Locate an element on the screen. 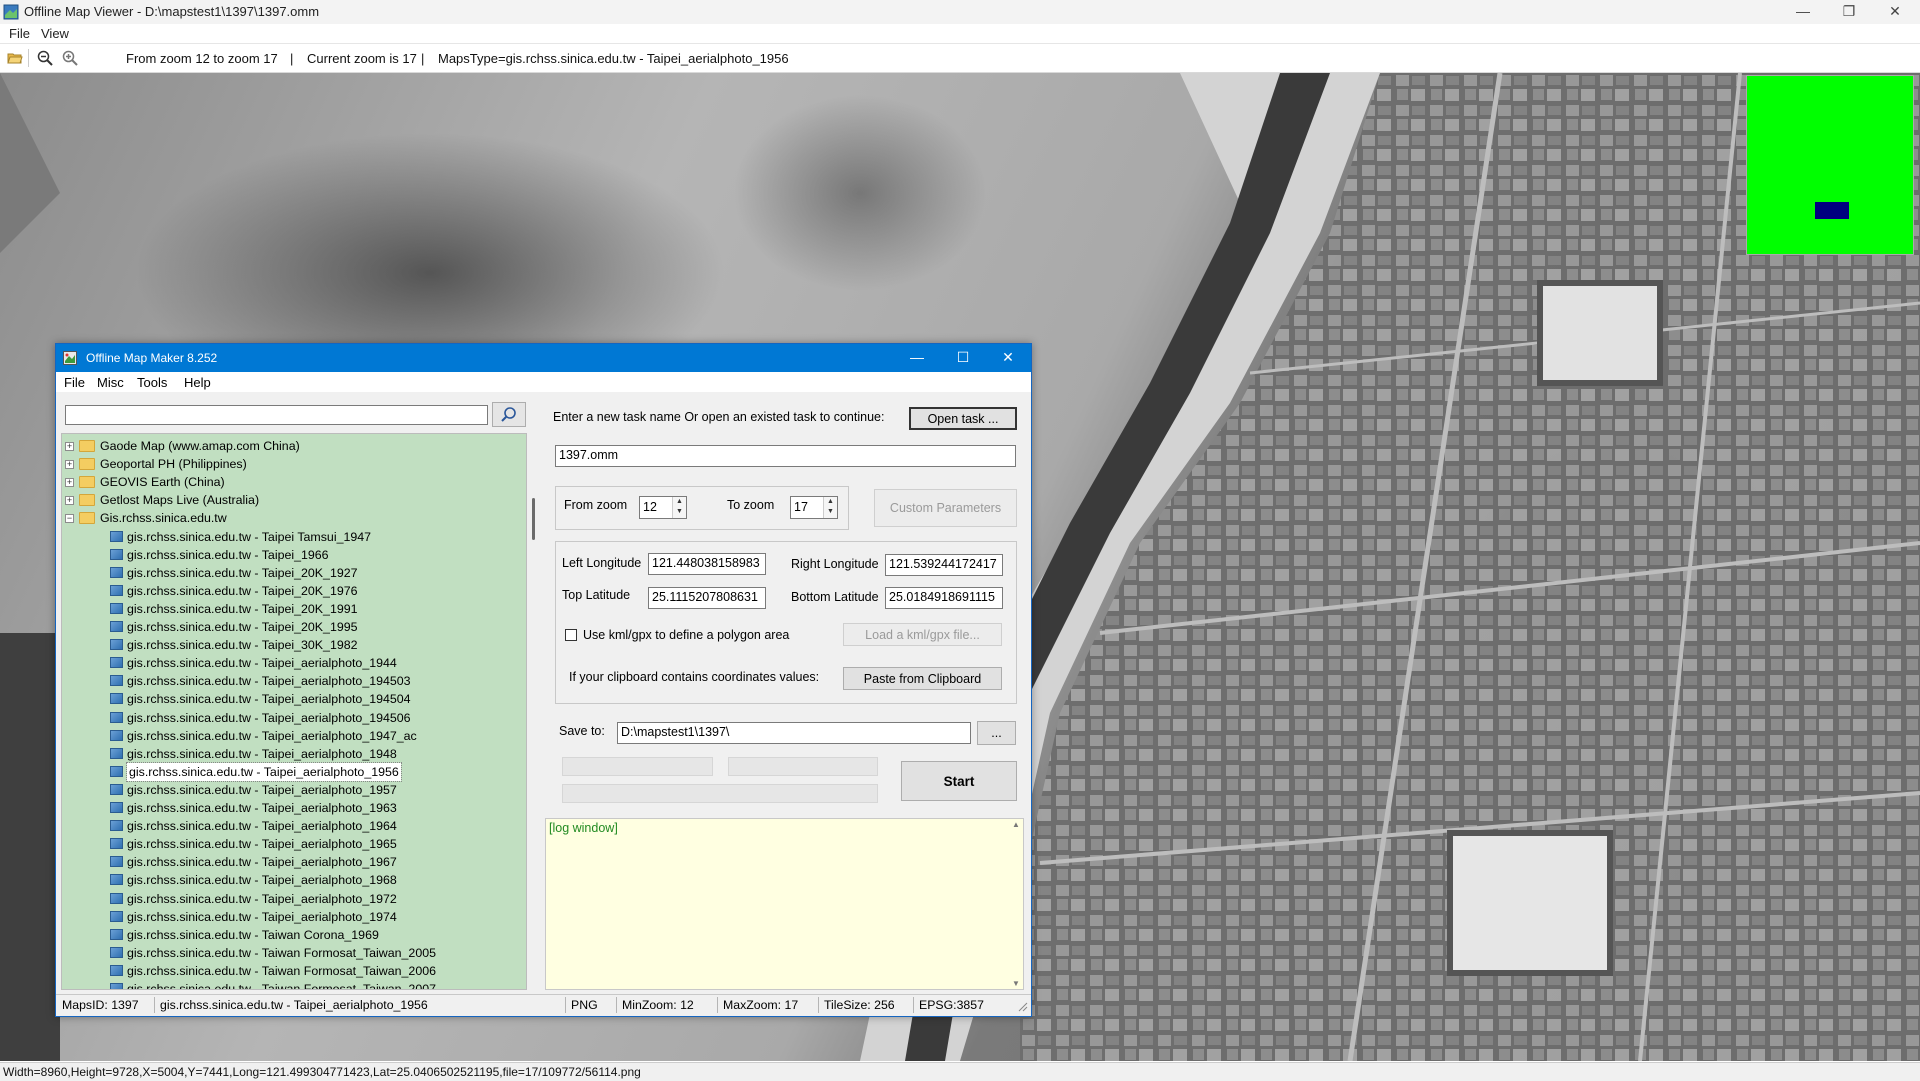  zoom-in-icon is located at coordinates (70, 58).